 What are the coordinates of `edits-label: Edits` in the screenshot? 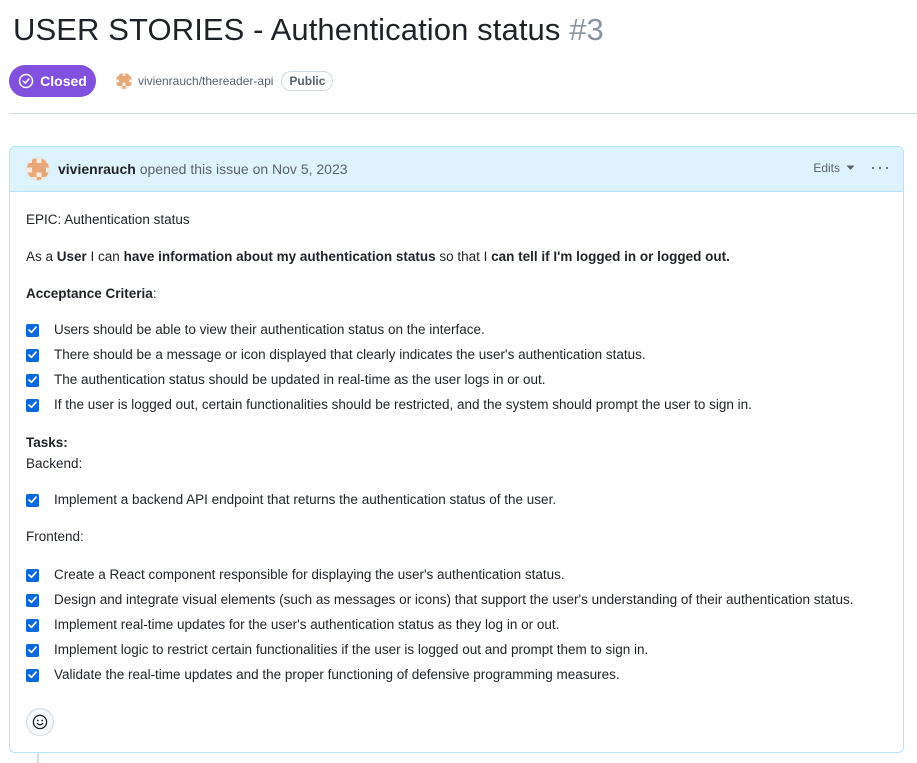 It's located at (826, 168).